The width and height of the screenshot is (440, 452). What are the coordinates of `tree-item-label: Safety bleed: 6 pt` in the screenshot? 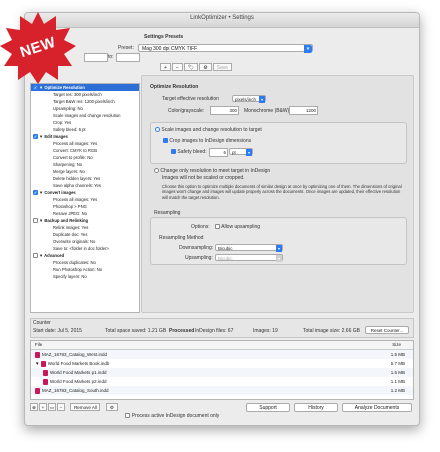 It's located at (69, 129).